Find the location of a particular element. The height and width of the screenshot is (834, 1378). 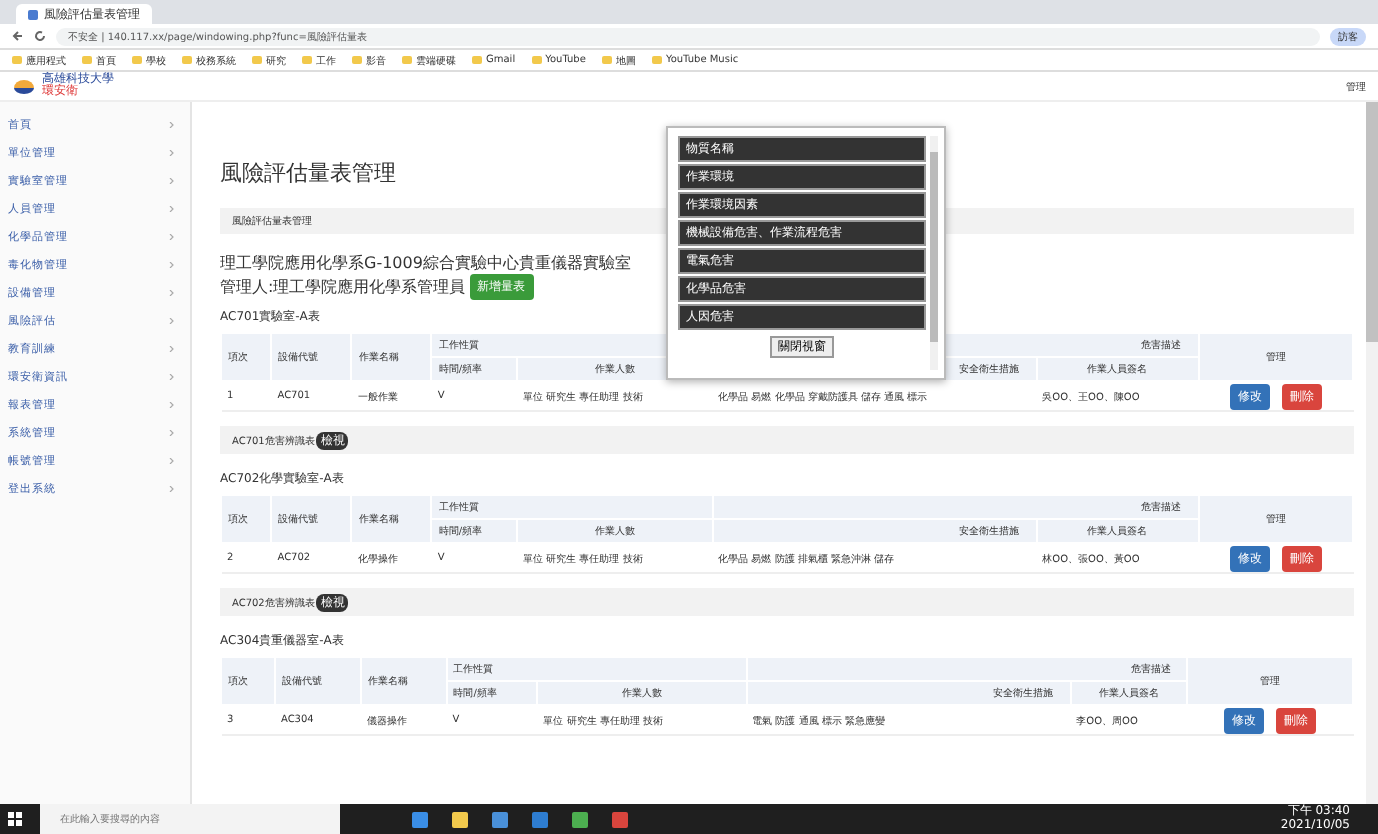

start-icon is located at coordinates (14, 819).